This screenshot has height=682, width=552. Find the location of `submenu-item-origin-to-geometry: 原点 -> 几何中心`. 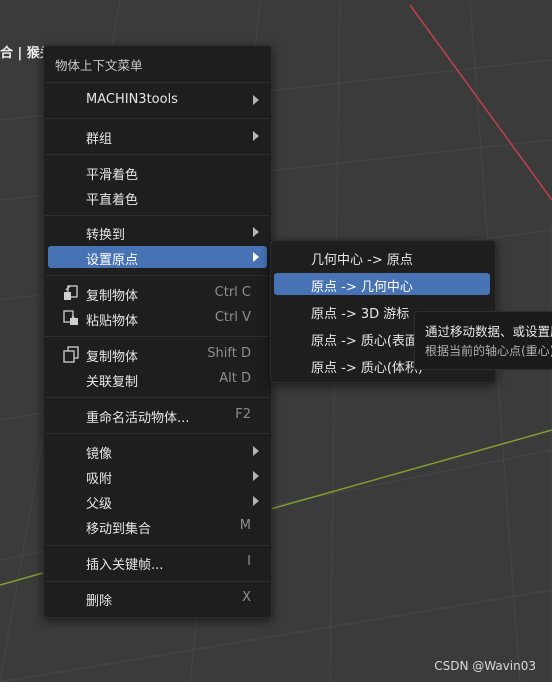

submenu-item-origin-to-geometry: 原点 -> 几何中心 is located at coordinates (382, 284).